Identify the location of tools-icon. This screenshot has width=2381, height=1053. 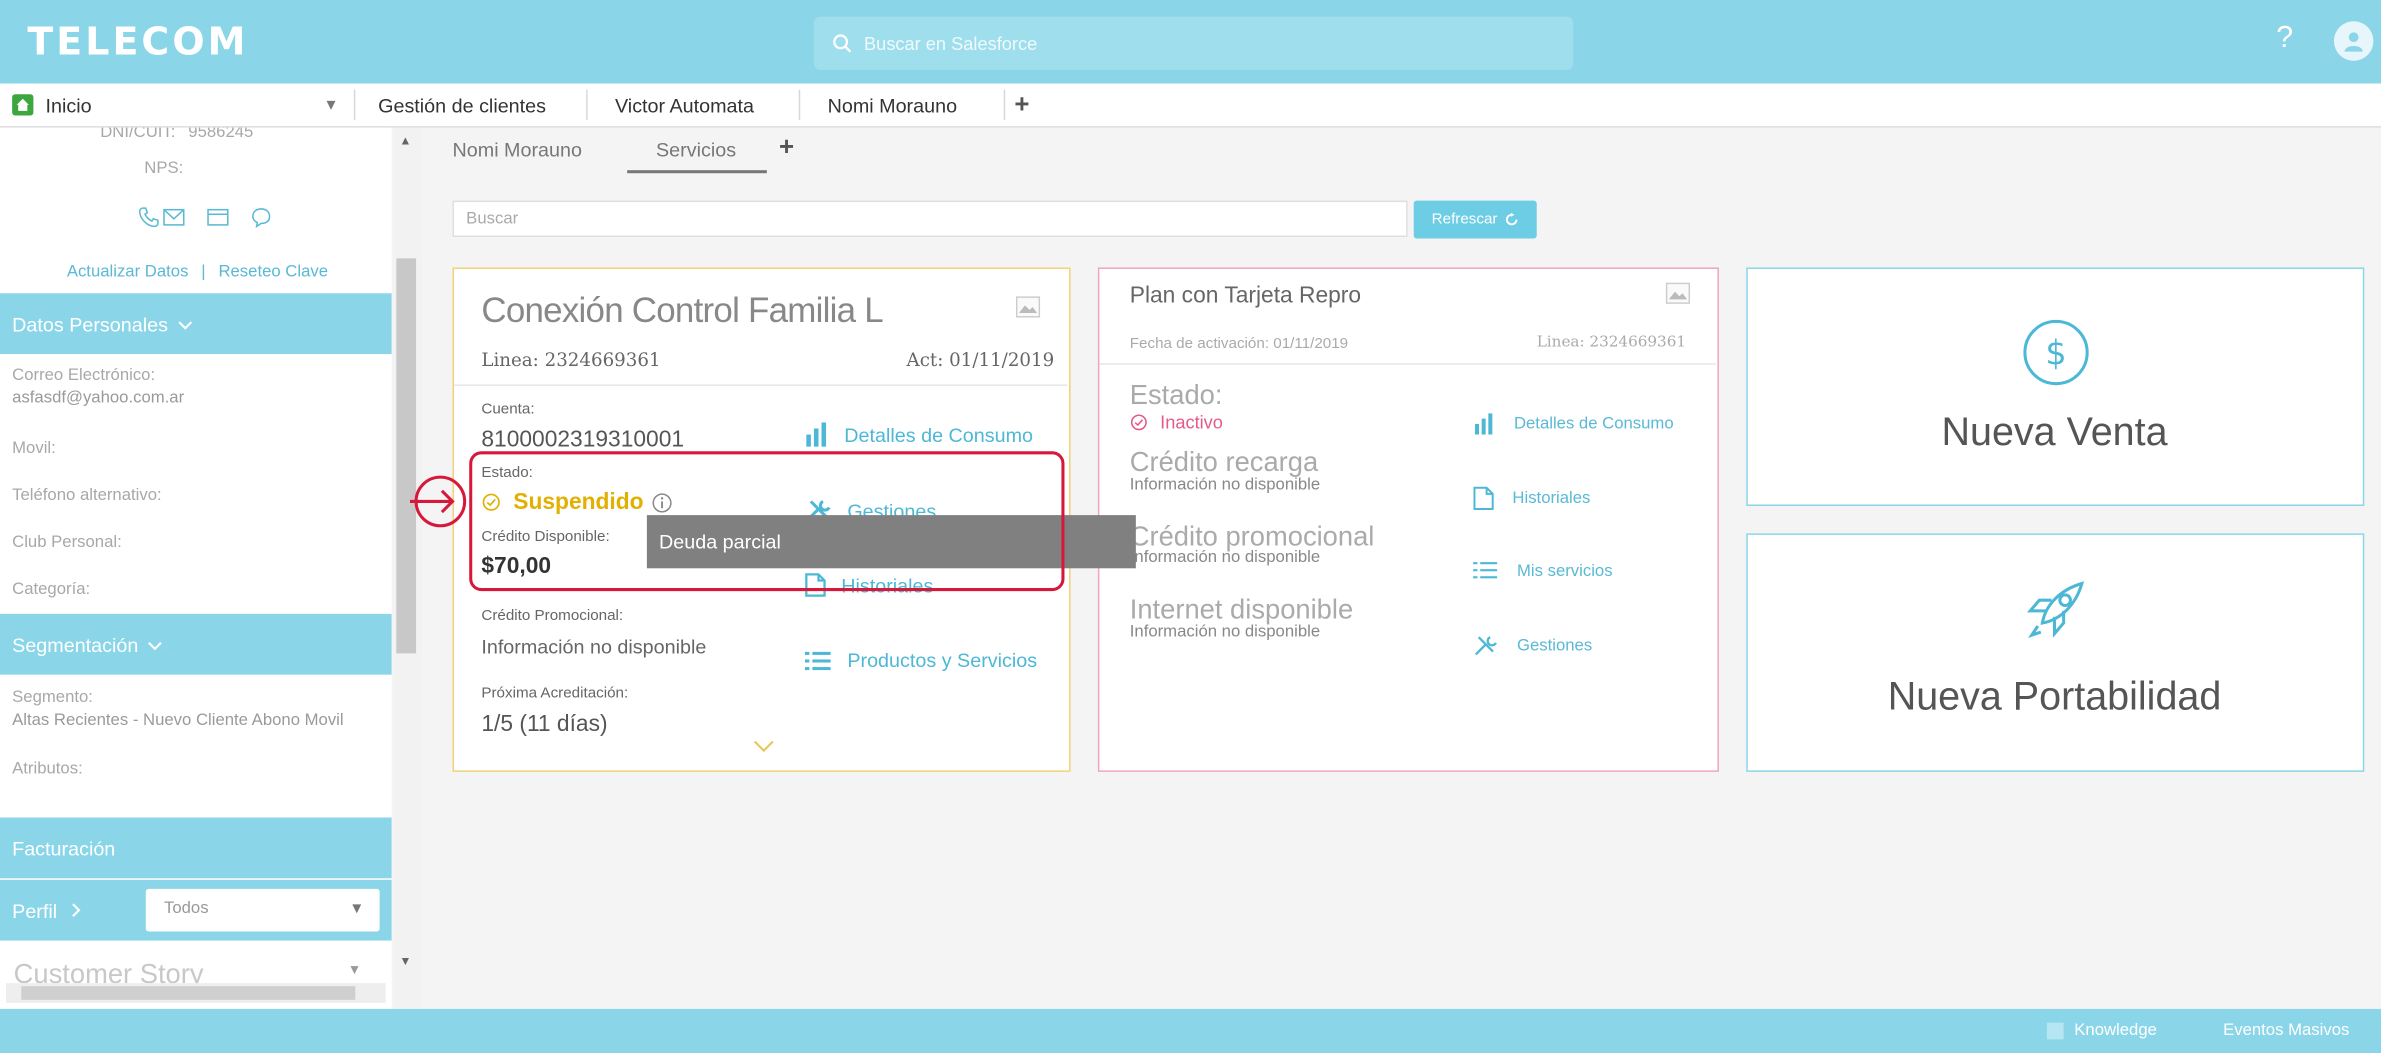
(1486, 646).